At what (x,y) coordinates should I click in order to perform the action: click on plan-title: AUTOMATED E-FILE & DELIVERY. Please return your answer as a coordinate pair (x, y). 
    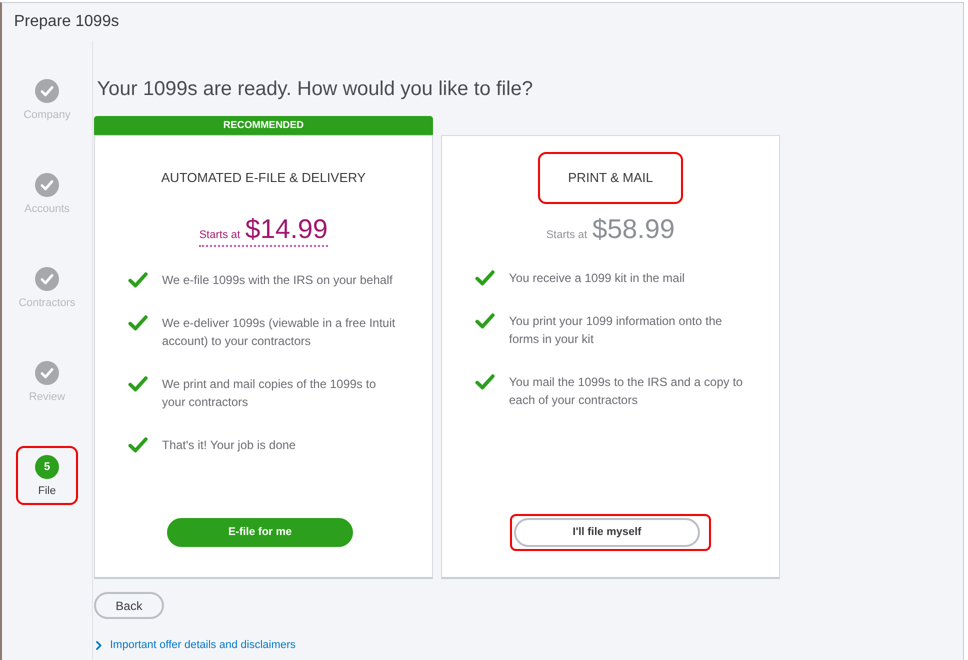
    Looking at the image, I should click on (263, 178).